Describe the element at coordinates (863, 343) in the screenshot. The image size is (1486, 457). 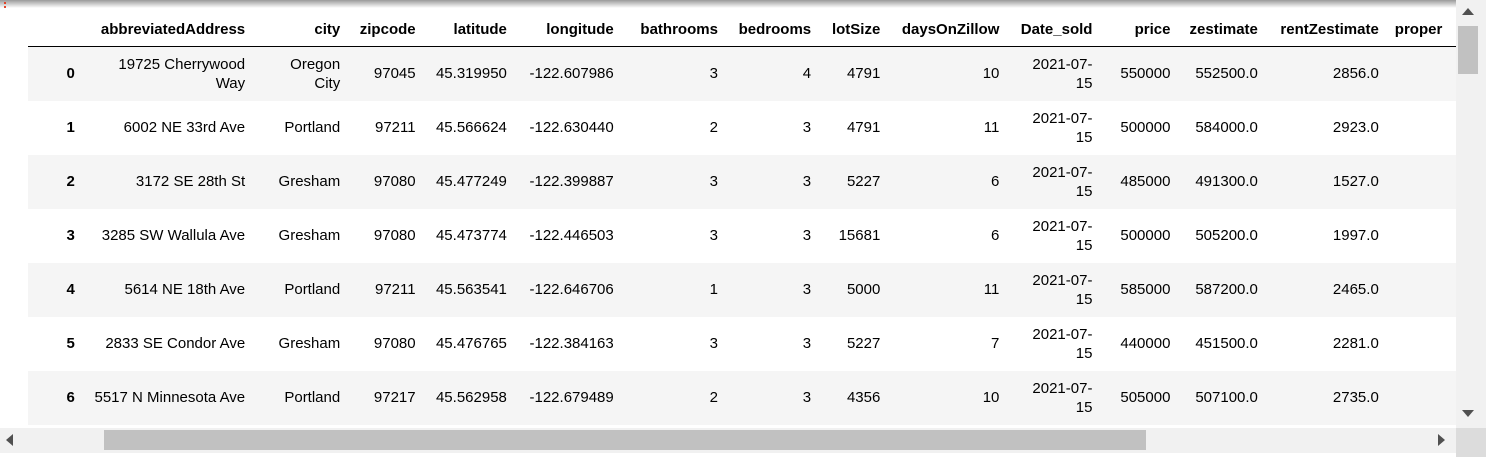
I see `table-cell: 5227` at that location.